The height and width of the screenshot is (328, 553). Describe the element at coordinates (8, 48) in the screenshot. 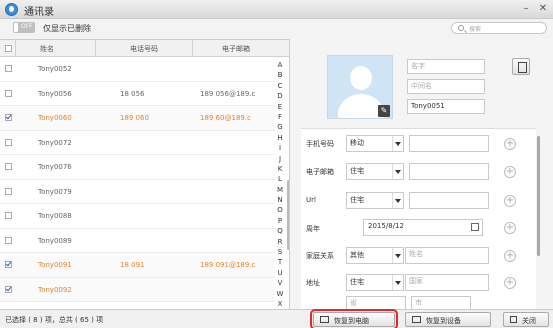

I see `select-all-checkbox` at that location.